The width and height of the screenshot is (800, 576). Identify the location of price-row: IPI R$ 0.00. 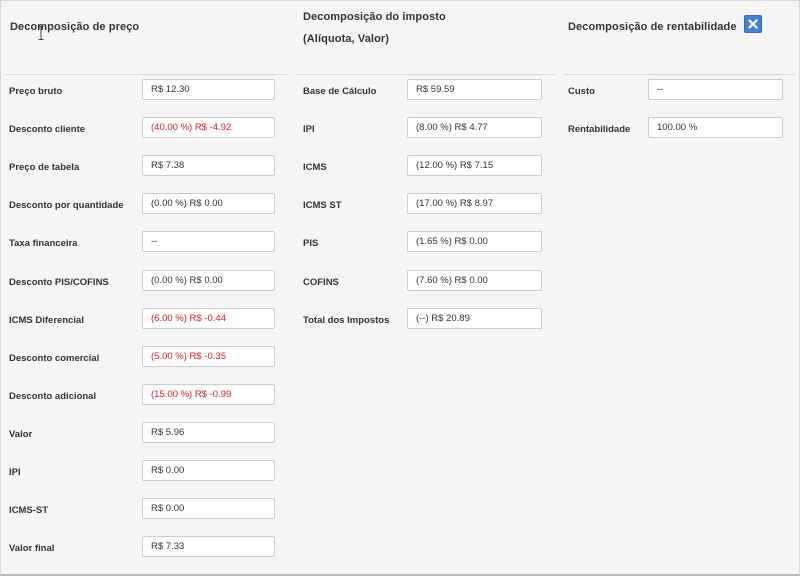
(147, 472).